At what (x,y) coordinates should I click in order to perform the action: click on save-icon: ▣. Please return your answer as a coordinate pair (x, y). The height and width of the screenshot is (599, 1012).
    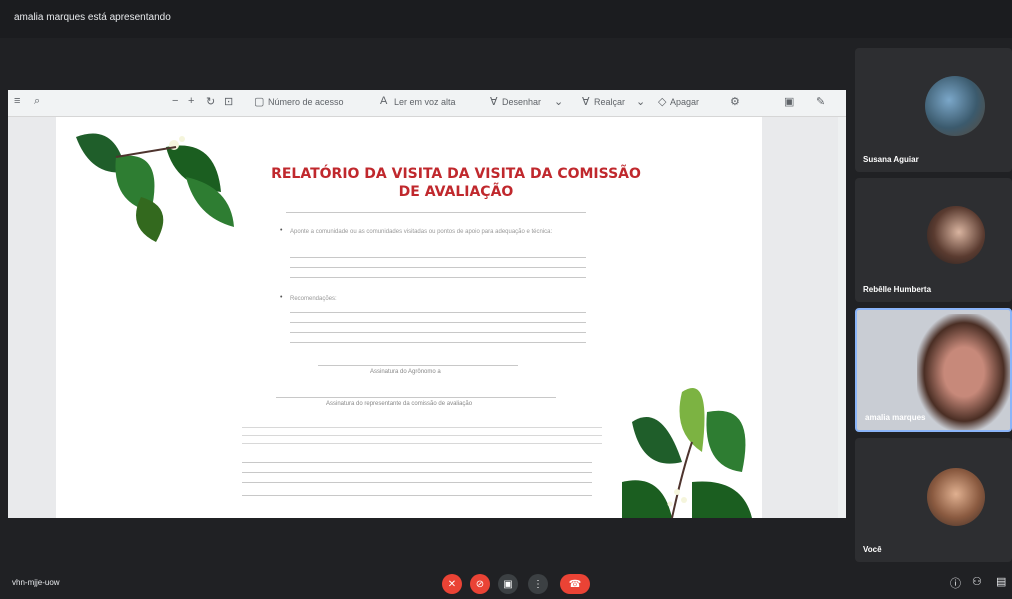
    Looking at the image, I should click on (789, 101).